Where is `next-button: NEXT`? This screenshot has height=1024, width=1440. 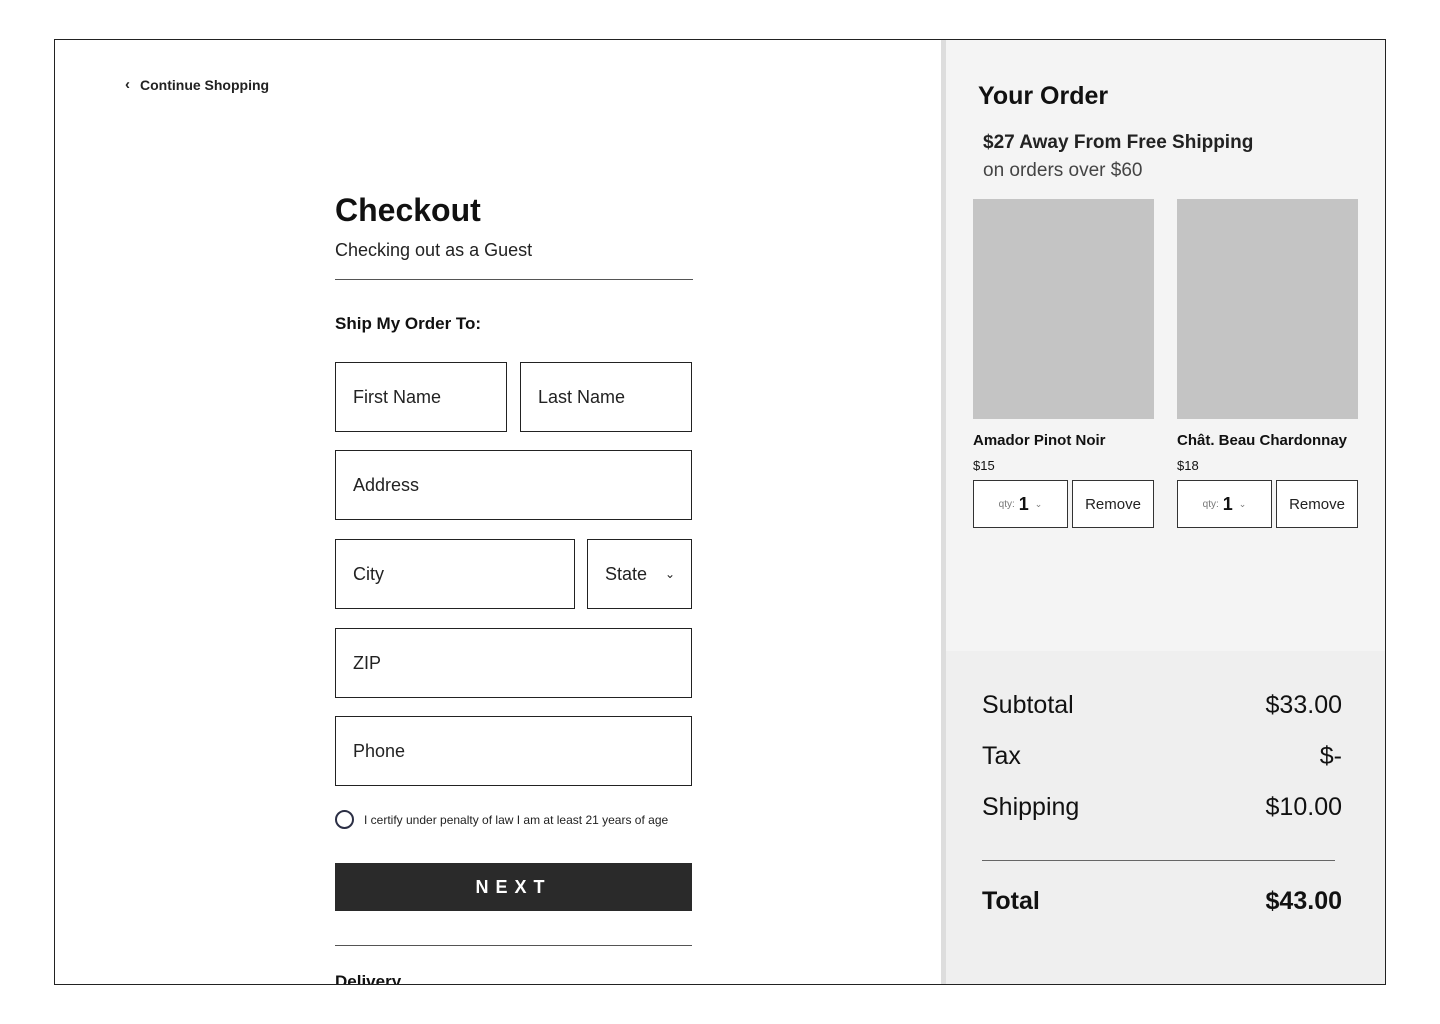 next-button: NEXT is located at coordinates (513, 887).